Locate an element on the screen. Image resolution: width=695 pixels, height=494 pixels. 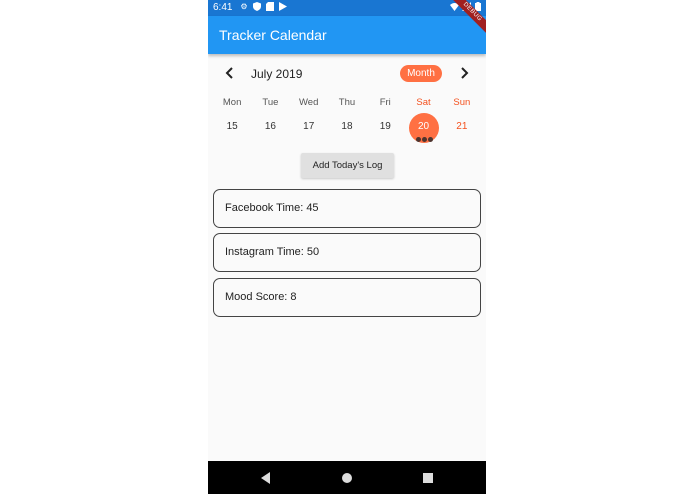
log-text: Mood Score: 8 is located at coordinates (261, 297).